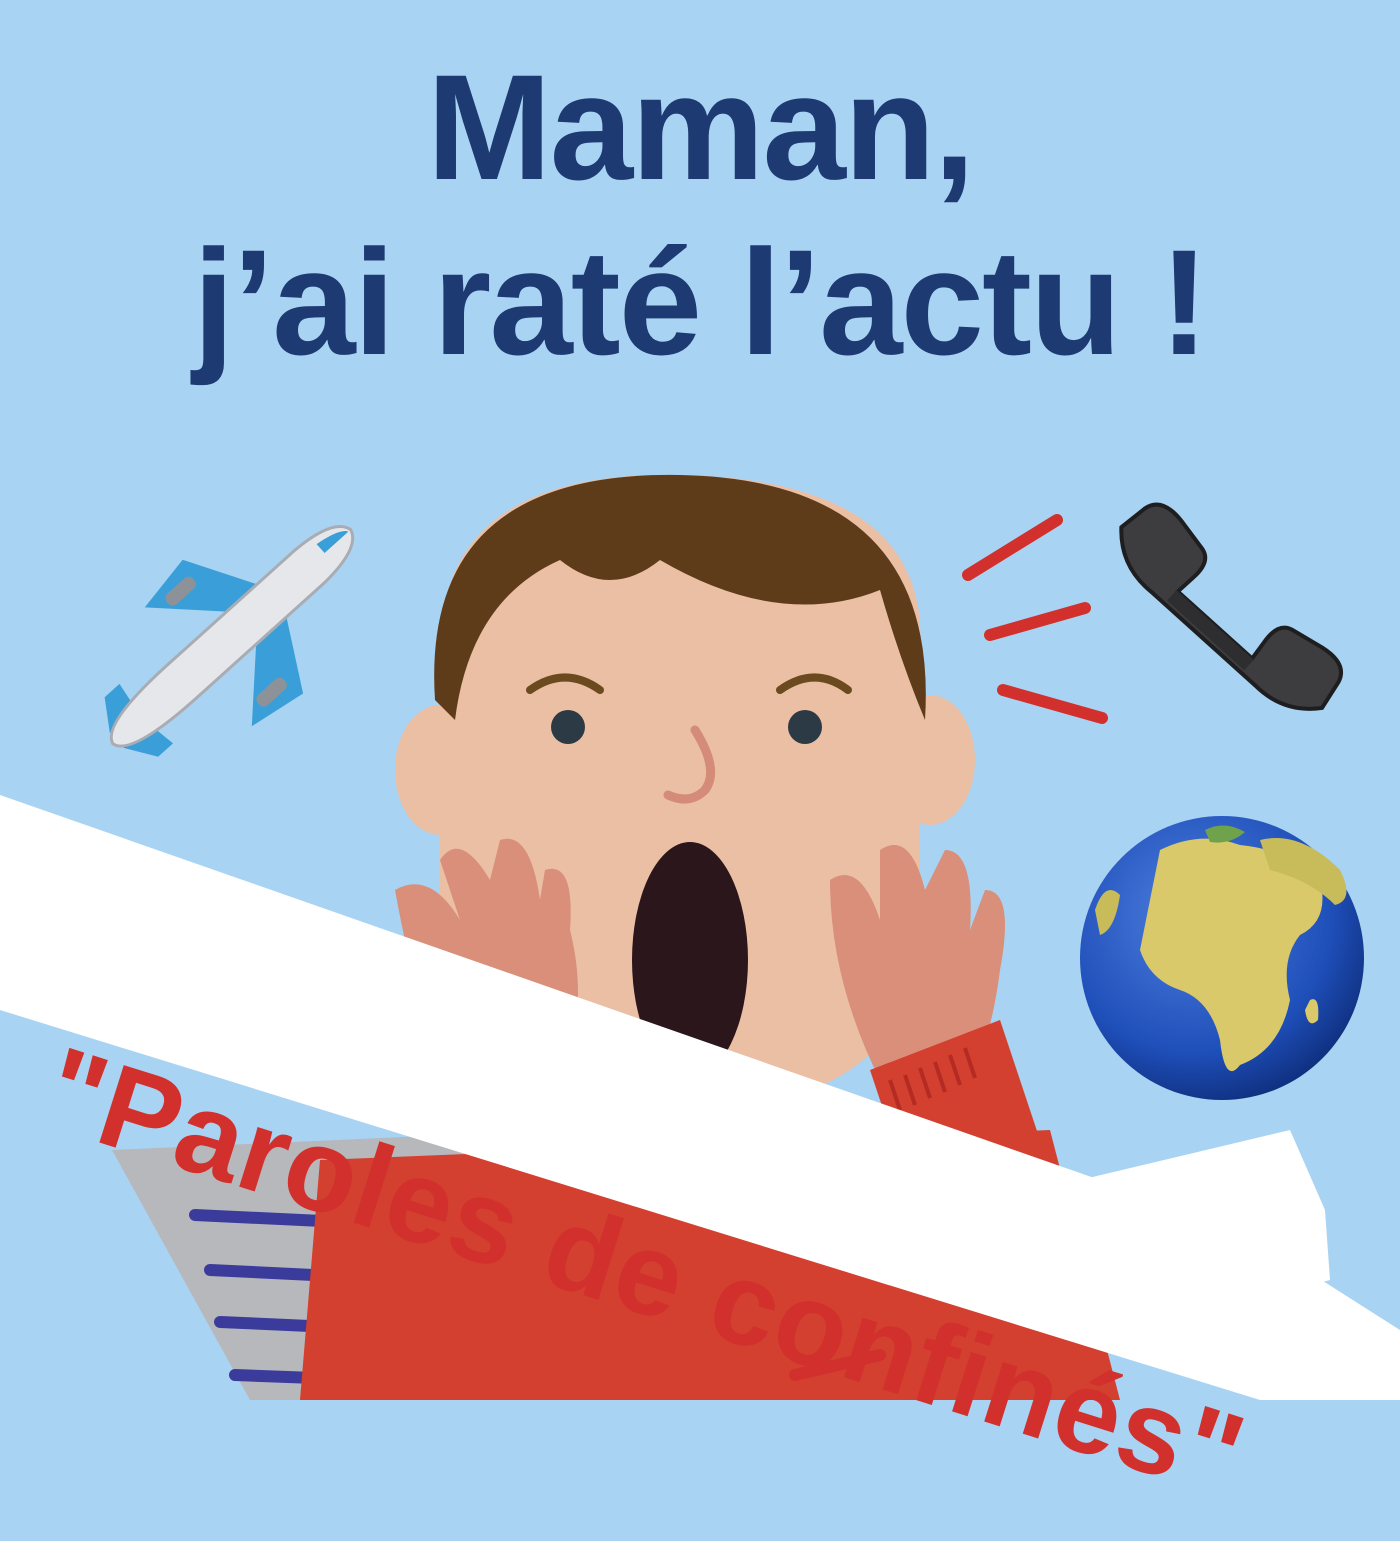 The width and height of the screenshot is (1400, 1541). I want to click on telephone-icon, so click(1231, 606).